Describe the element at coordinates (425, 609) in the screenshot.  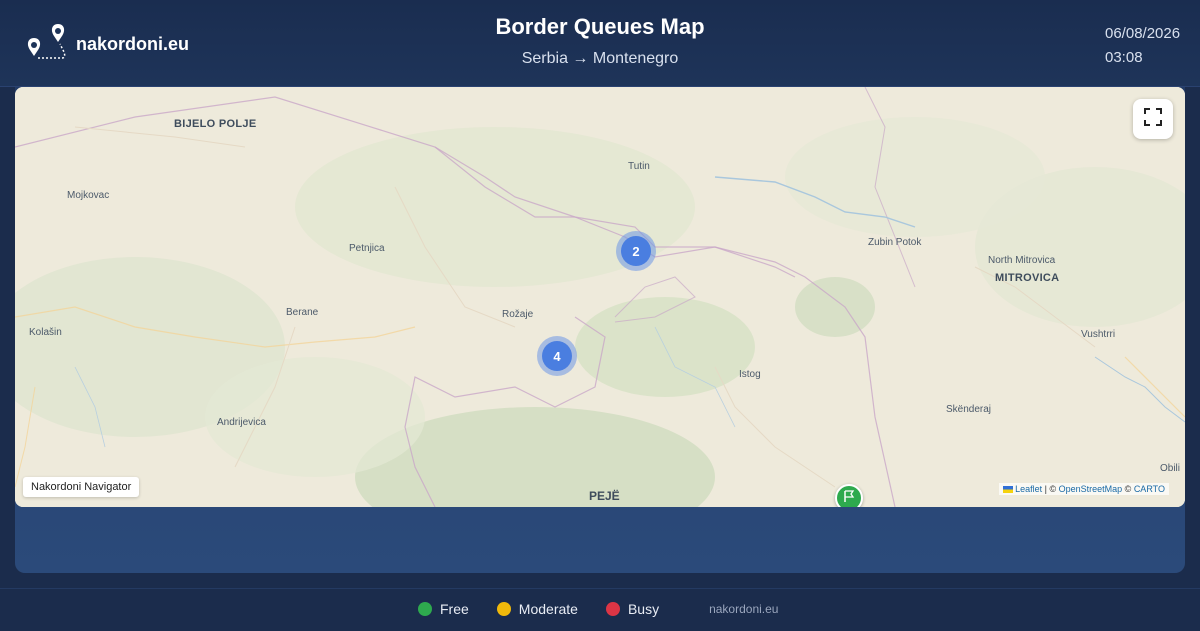
I see `status-dot-free` at that location.